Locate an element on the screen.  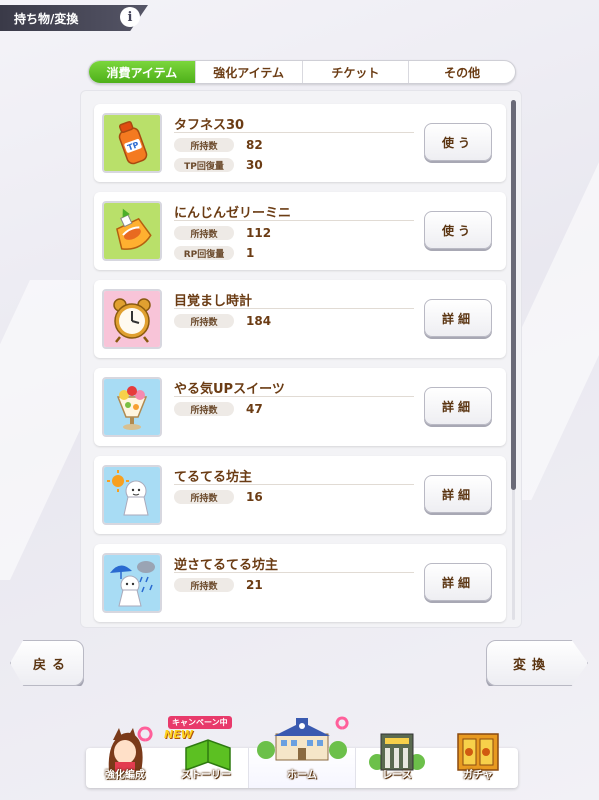
nav-label: レース is located at coordinates (397, 775).